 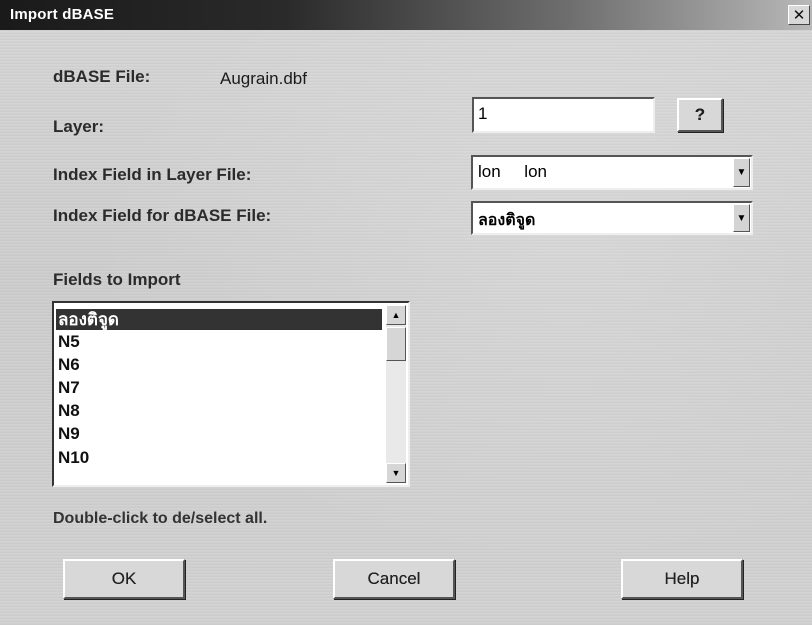 I want to click on index-field-dbase-label: Index Field for dBASE File:, so click(x=162, y=215).